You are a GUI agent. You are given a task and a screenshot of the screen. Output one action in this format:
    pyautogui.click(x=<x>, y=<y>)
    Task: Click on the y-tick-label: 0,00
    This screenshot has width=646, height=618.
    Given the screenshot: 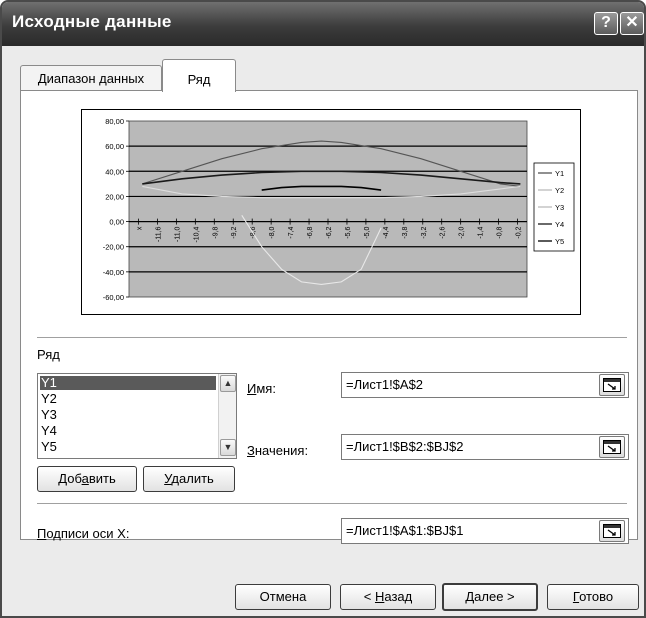 What is the action you would take?
    pyautogui.click(x=116, y=222)
    